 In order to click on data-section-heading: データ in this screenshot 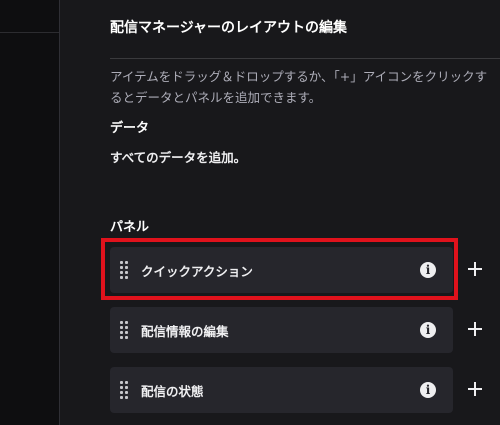, I will do `click(130, 128)`.